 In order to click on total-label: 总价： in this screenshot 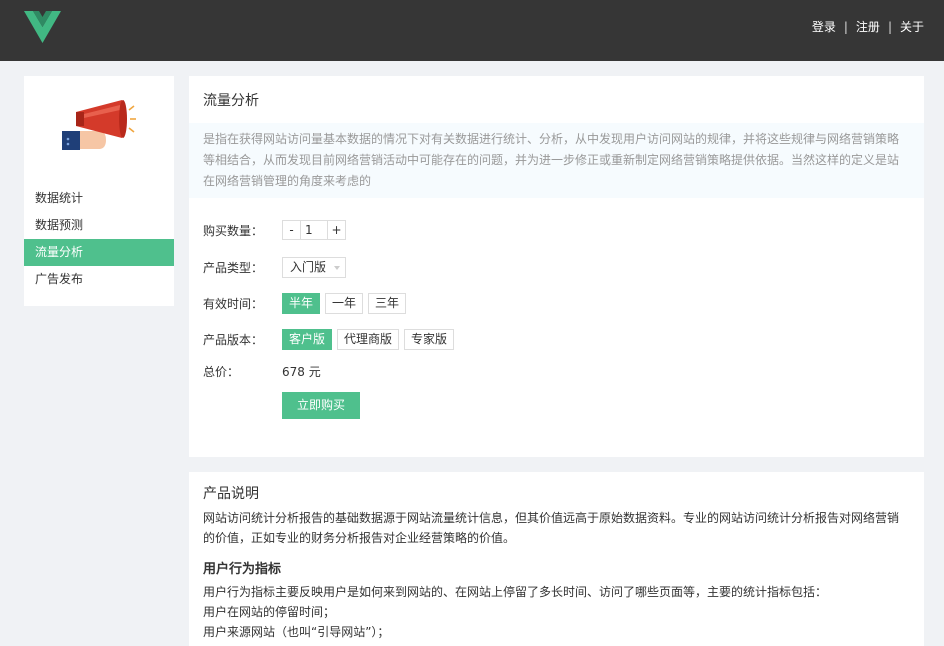, I will do `click(221, 371)`.